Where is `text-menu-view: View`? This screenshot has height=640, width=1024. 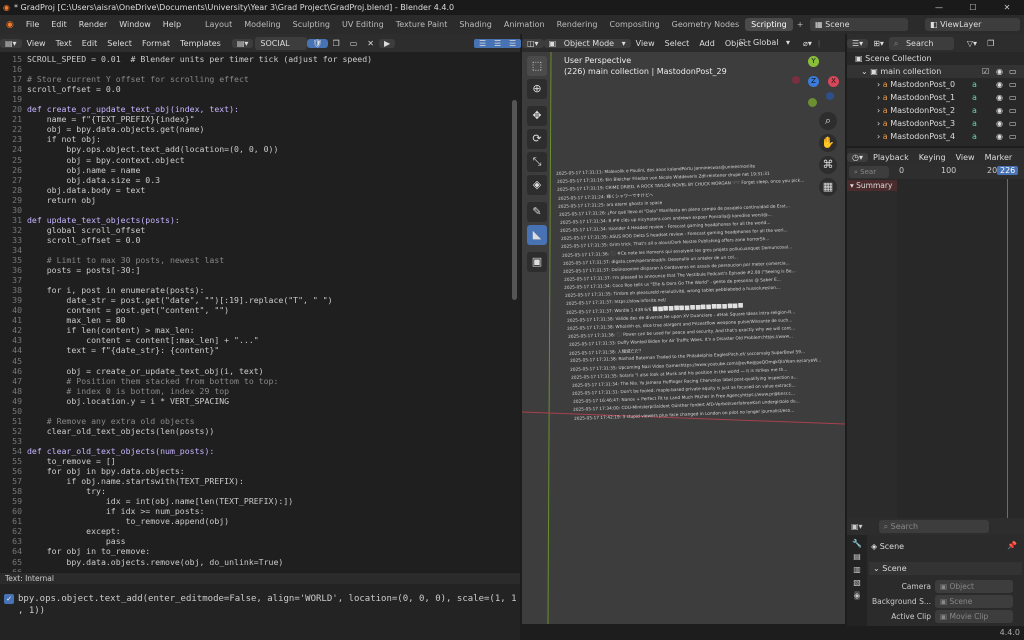
text-menu-view: View is located at coordinates (36, 43).